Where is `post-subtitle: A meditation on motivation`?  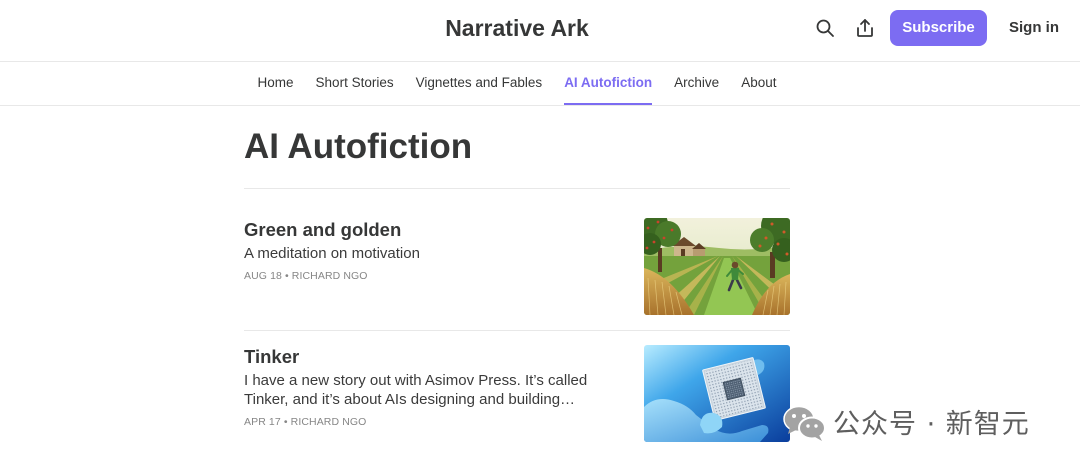 post-subtitle: A meditation on motivation is located at coordinates (332, 253).